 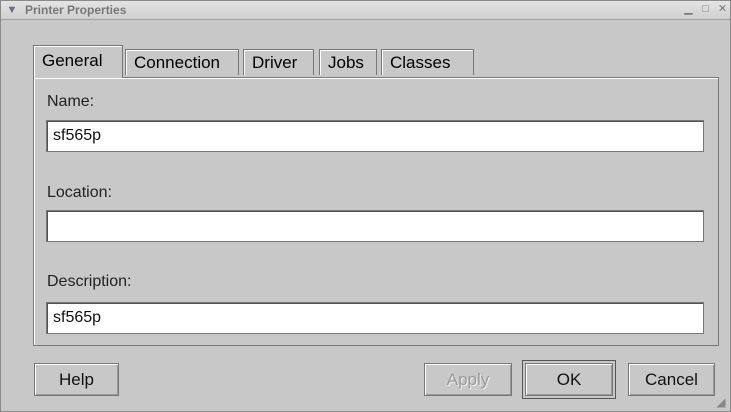 What do you see at coordinates (79, 192) in the screenshot?
I see `location-label: Location:` at bounding box center [79, 192].